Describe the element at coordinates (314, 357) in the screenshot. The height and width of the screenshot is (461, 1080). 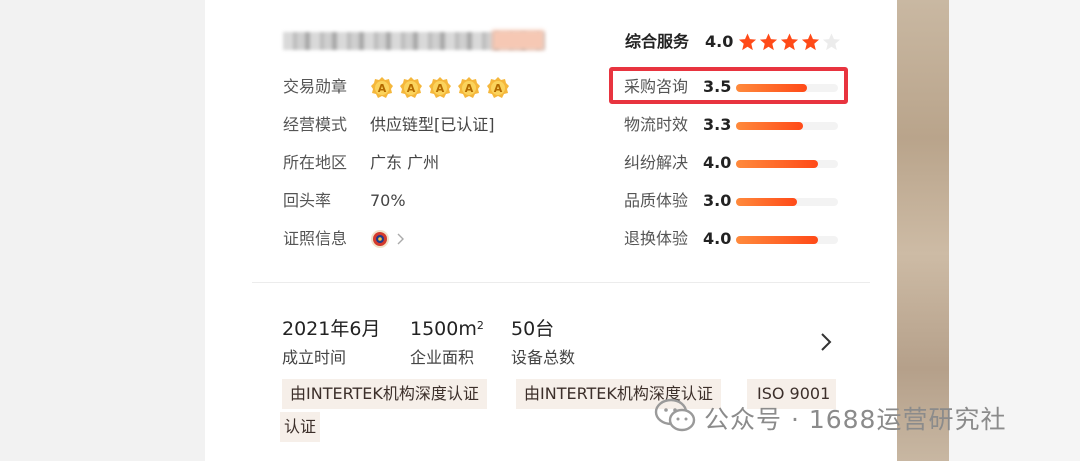
I see `founded-date-label: 成立时间` at that location.